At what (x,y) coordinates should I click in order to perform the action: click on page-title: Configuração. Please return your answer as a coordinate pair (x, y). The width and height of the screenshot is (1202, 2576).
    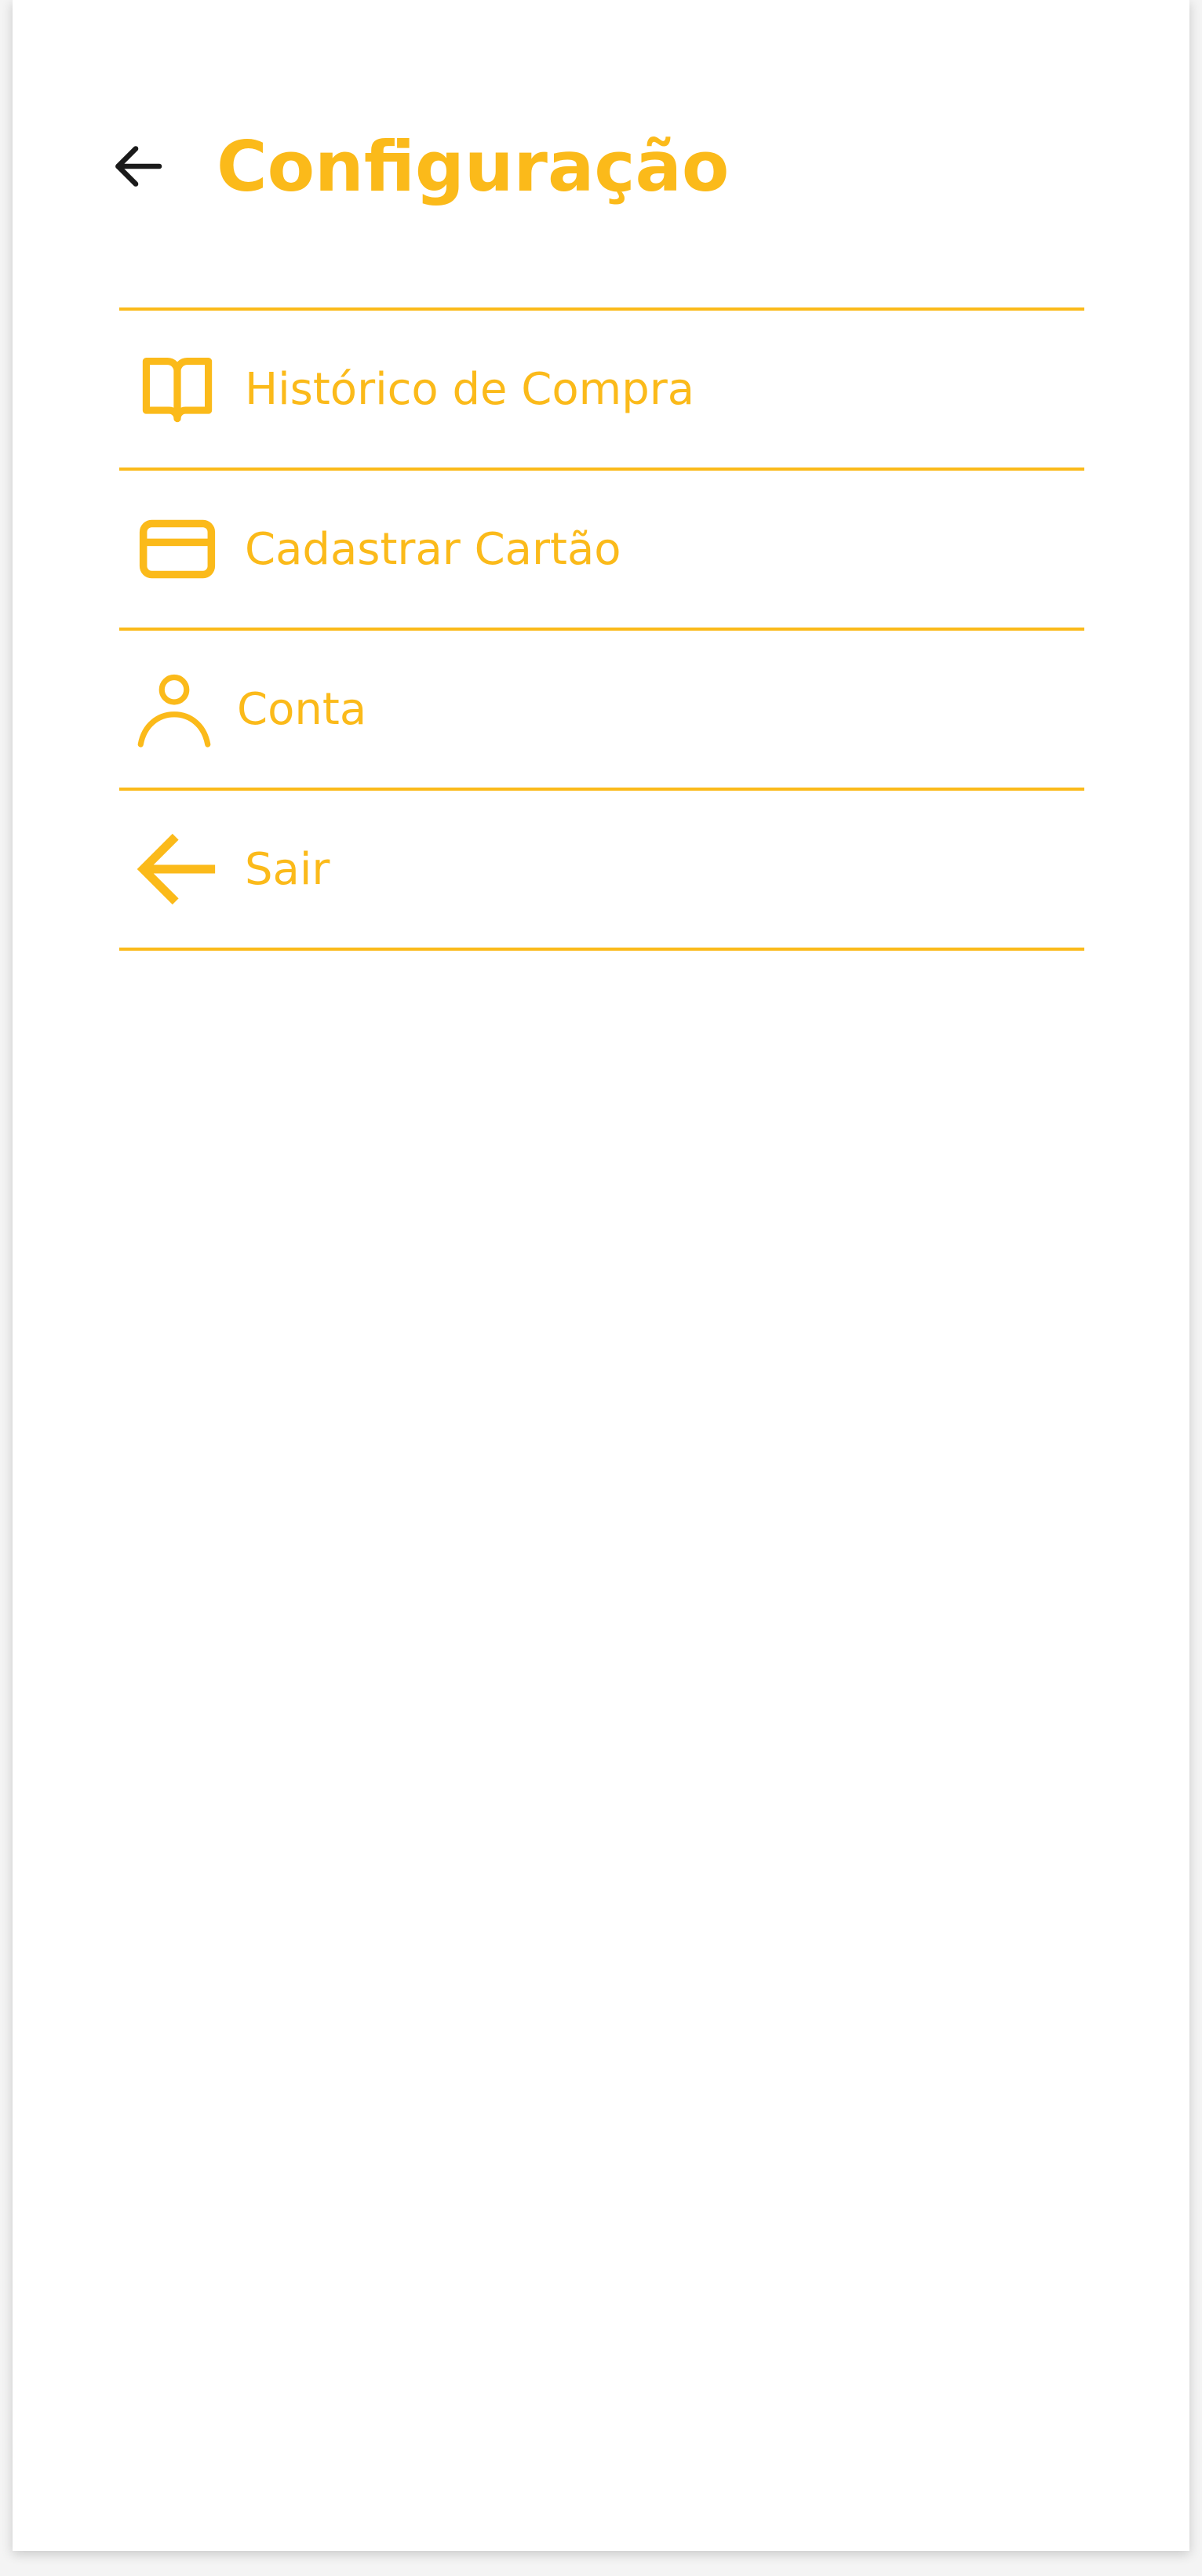
    Looking at the image, I should click on (473, 166).